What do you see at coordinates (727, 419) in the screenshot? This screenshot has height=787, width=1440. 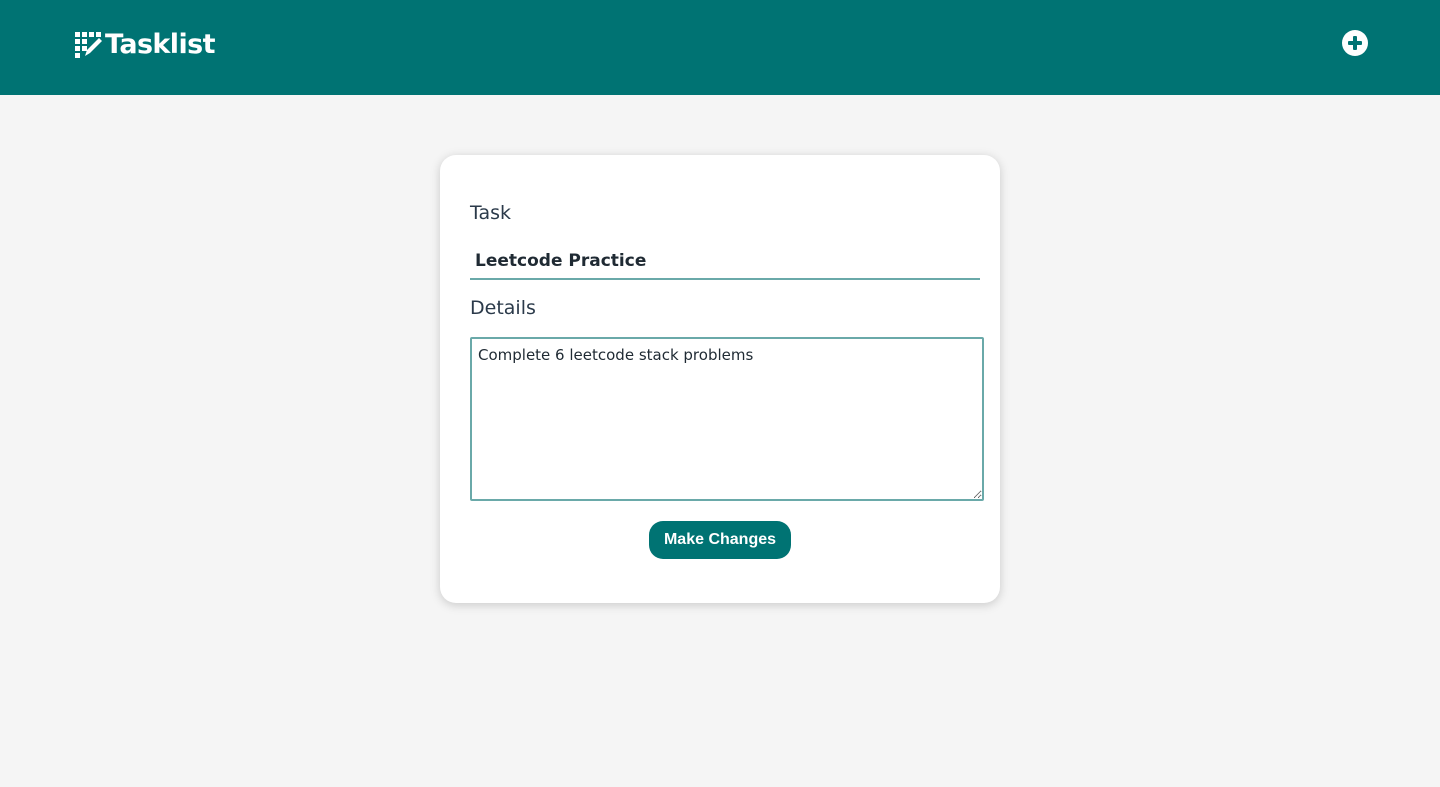 I see `task-details-textarea: Complete 6 leetcode stack problems` at bounding box center [727, 419].